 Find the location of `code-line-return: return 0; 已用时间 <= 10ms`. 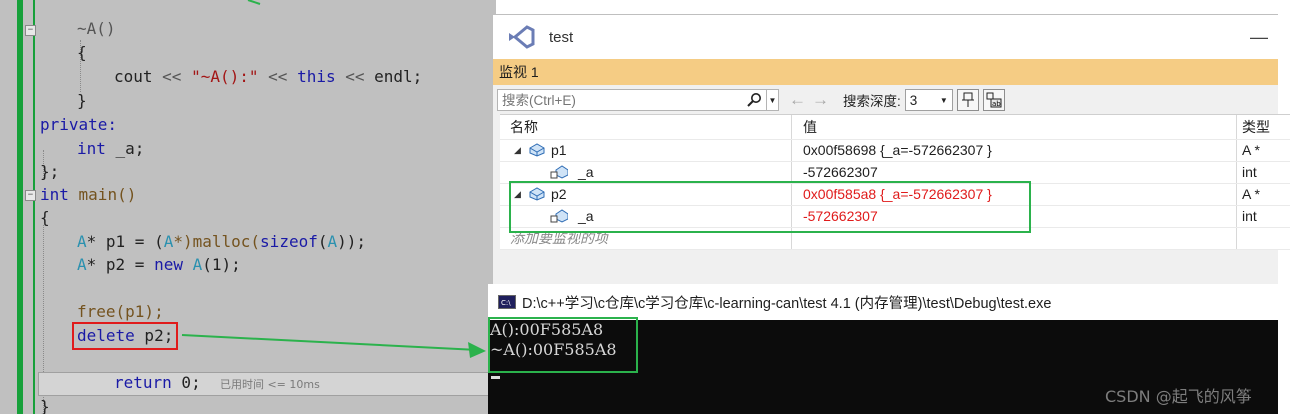

code-line-return: return 0; 已用时间 <= 10ms is located at coordinates (217, 384).